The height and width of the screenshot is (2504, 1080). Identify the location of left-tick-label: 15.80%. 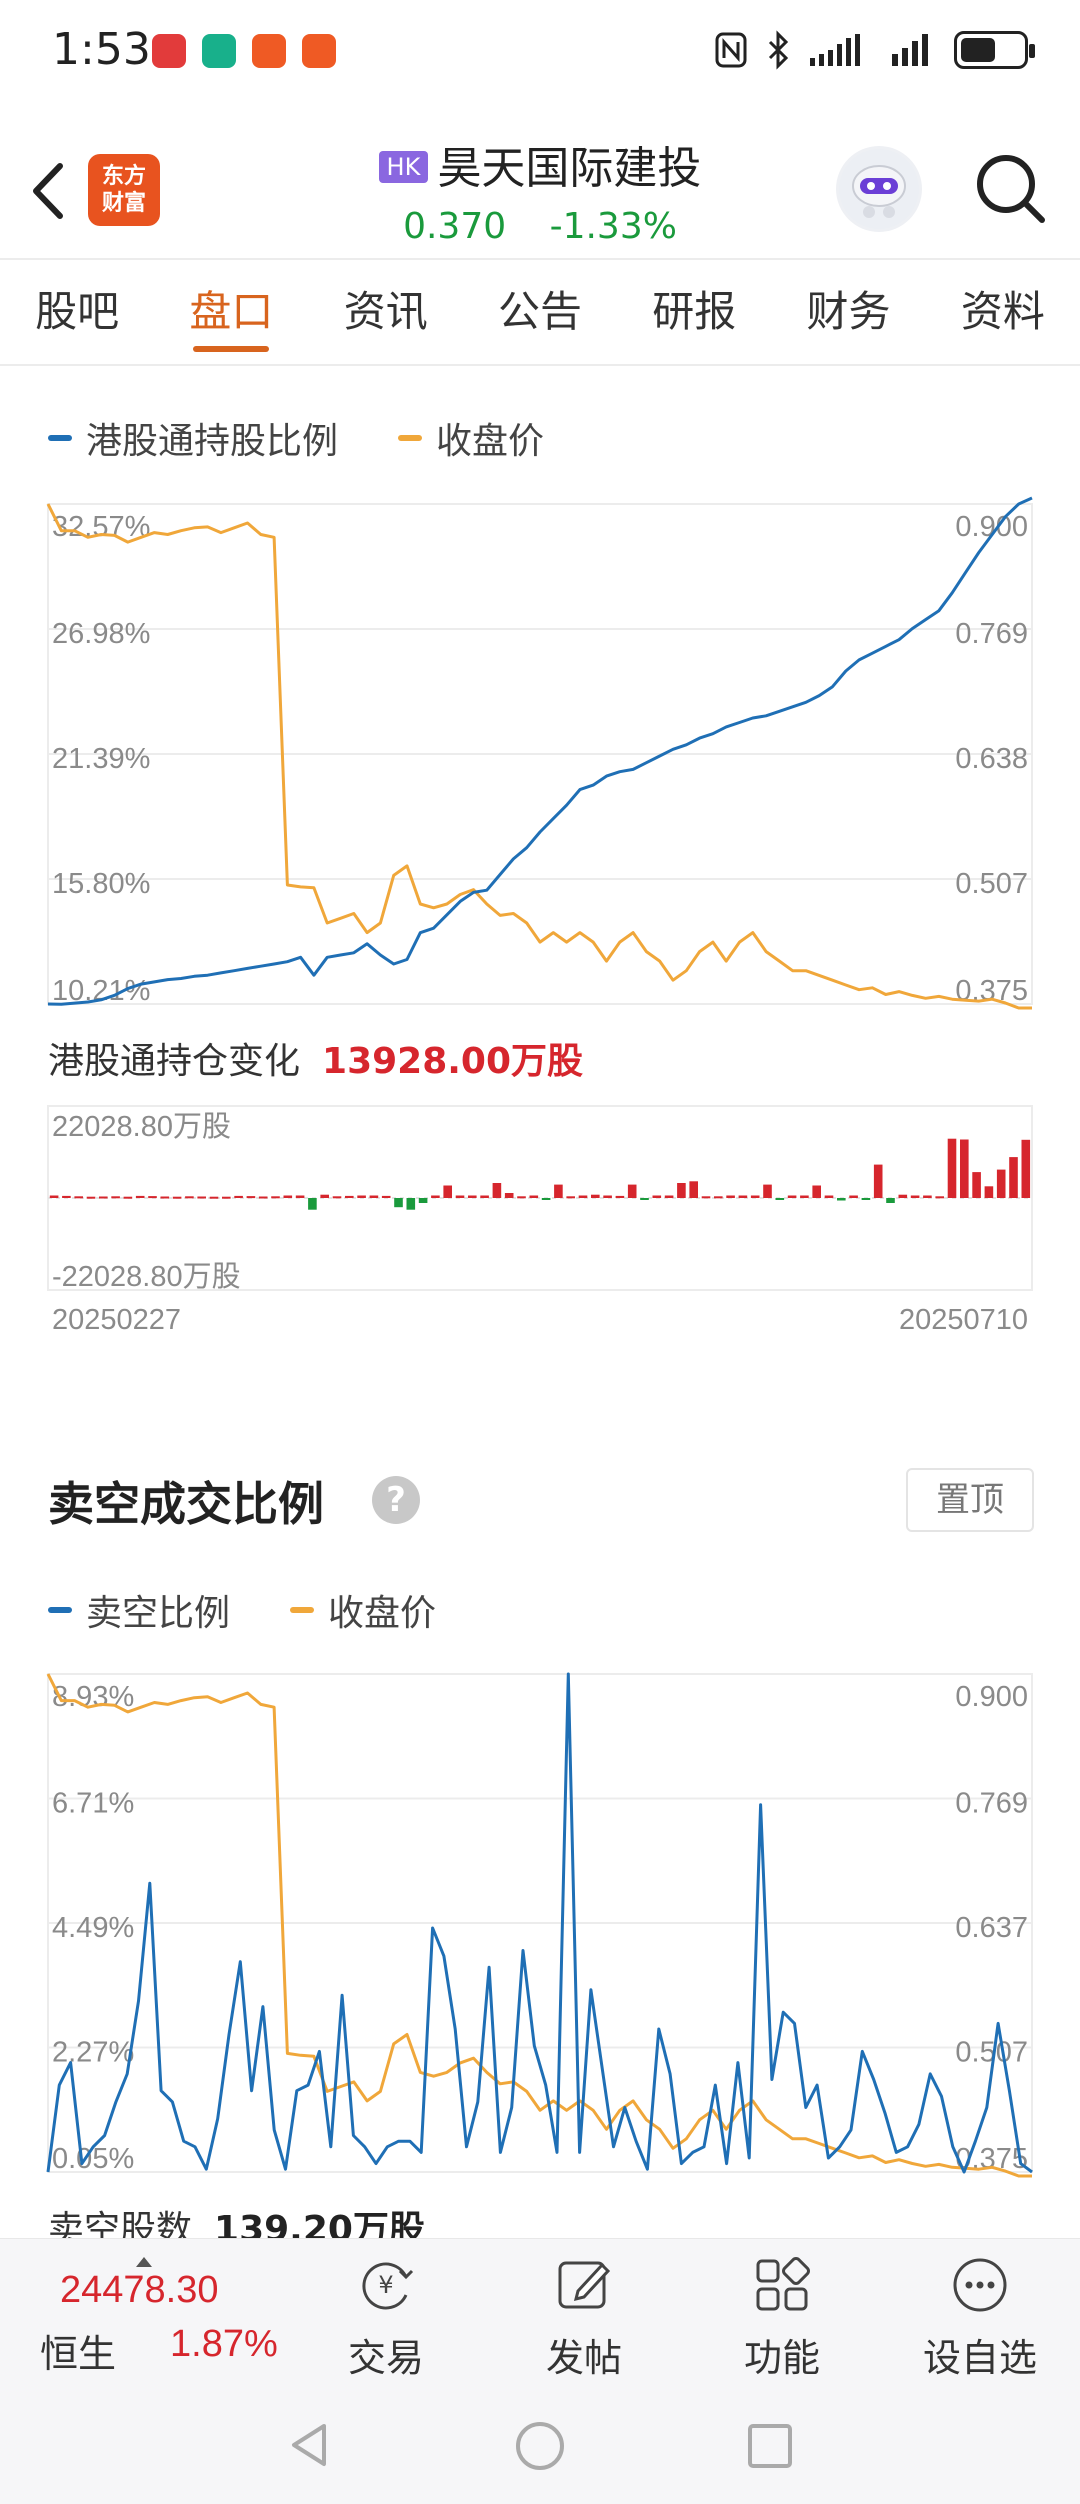
(101, 884).